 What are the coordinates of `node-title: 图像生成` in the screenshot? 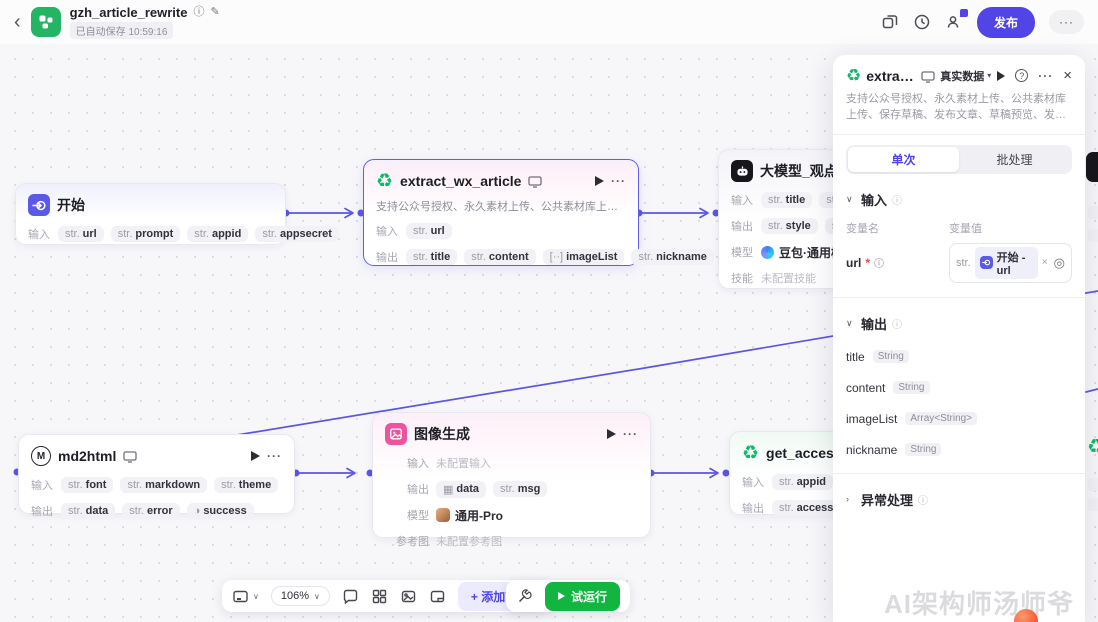 It's located at (442, 434).